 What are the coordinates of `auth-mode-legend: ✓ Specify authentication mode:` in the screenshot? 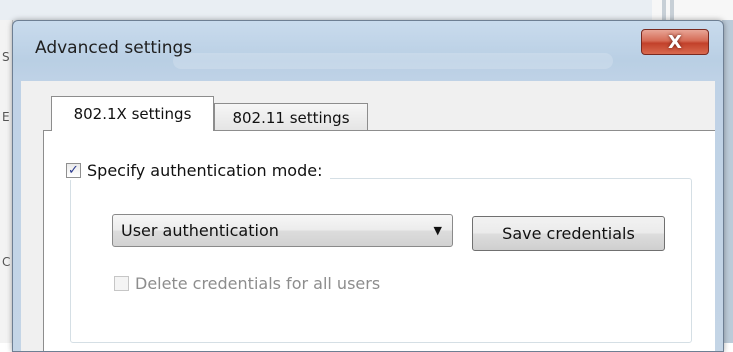 It's located at (196, 170).